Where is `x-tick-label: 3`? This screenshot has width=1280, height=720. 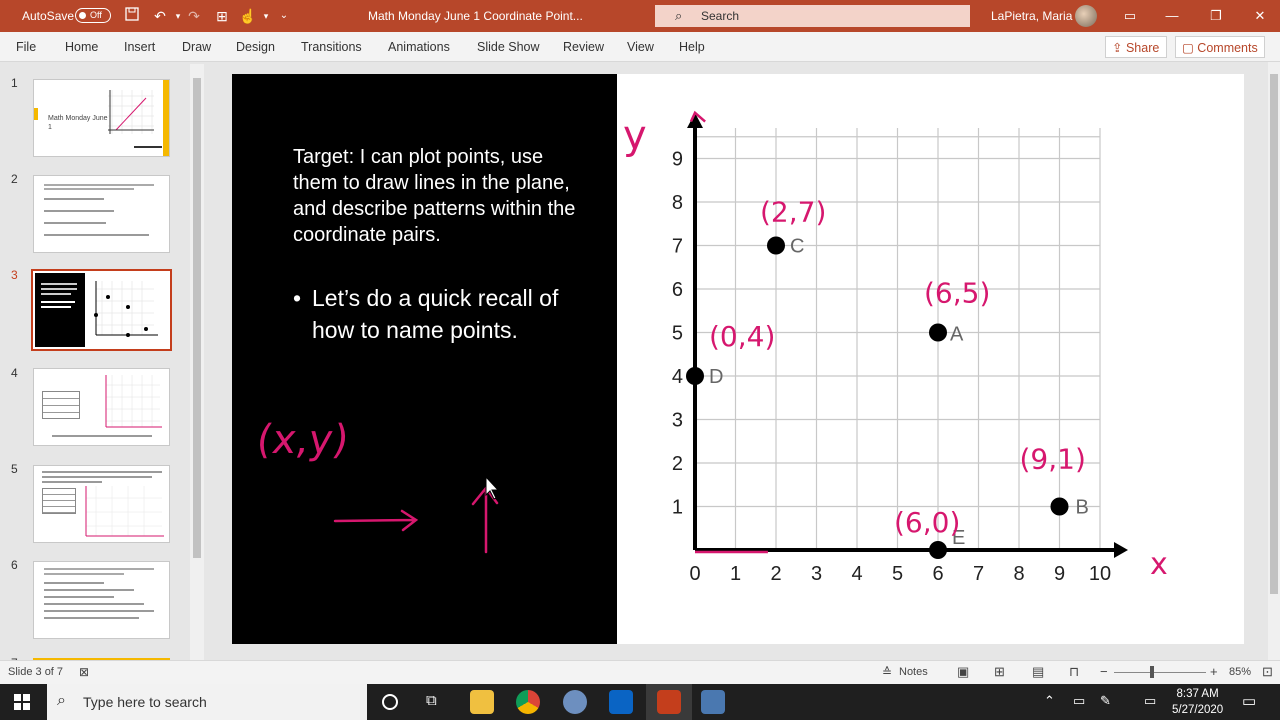
x-tick-label: 3 is located at coordinates (816, 574).